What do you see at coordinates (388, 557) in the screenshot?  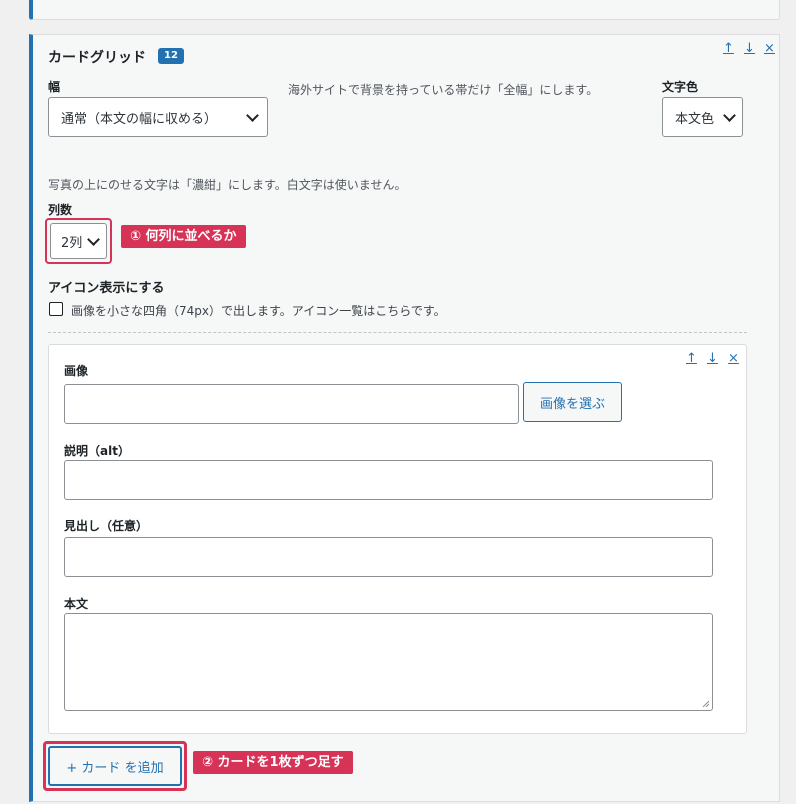 I see `heading-input` at bounding box center [388, 557].